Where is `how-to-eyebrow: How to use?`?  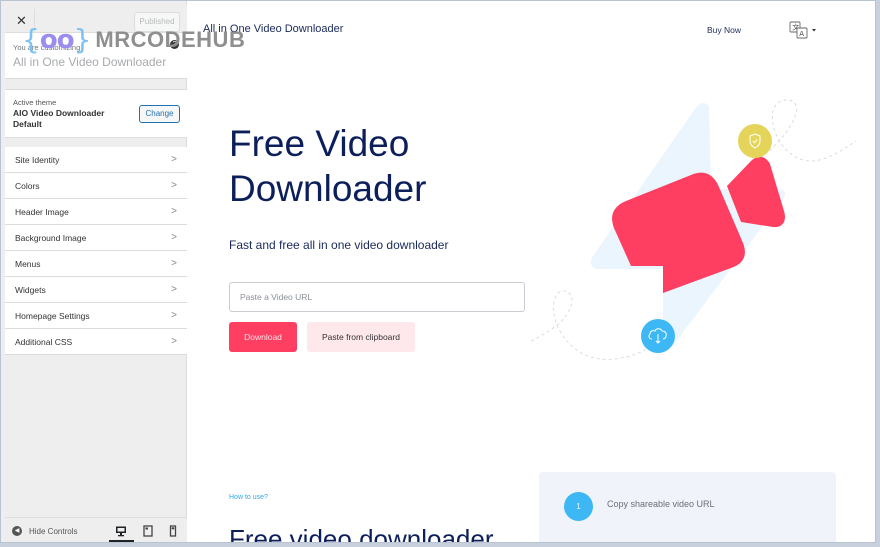
how-to-eyebrow: How to use? is located at coordinates (248, 497).